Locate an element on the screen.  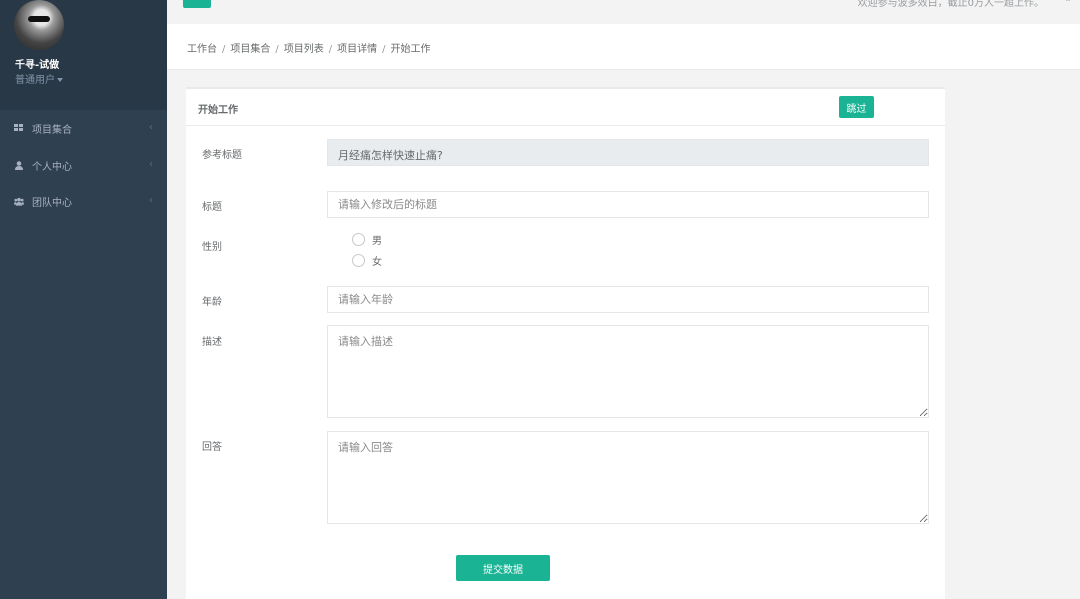
breadcrumb-current: 开始工作 is located at coordinates (410, 49).